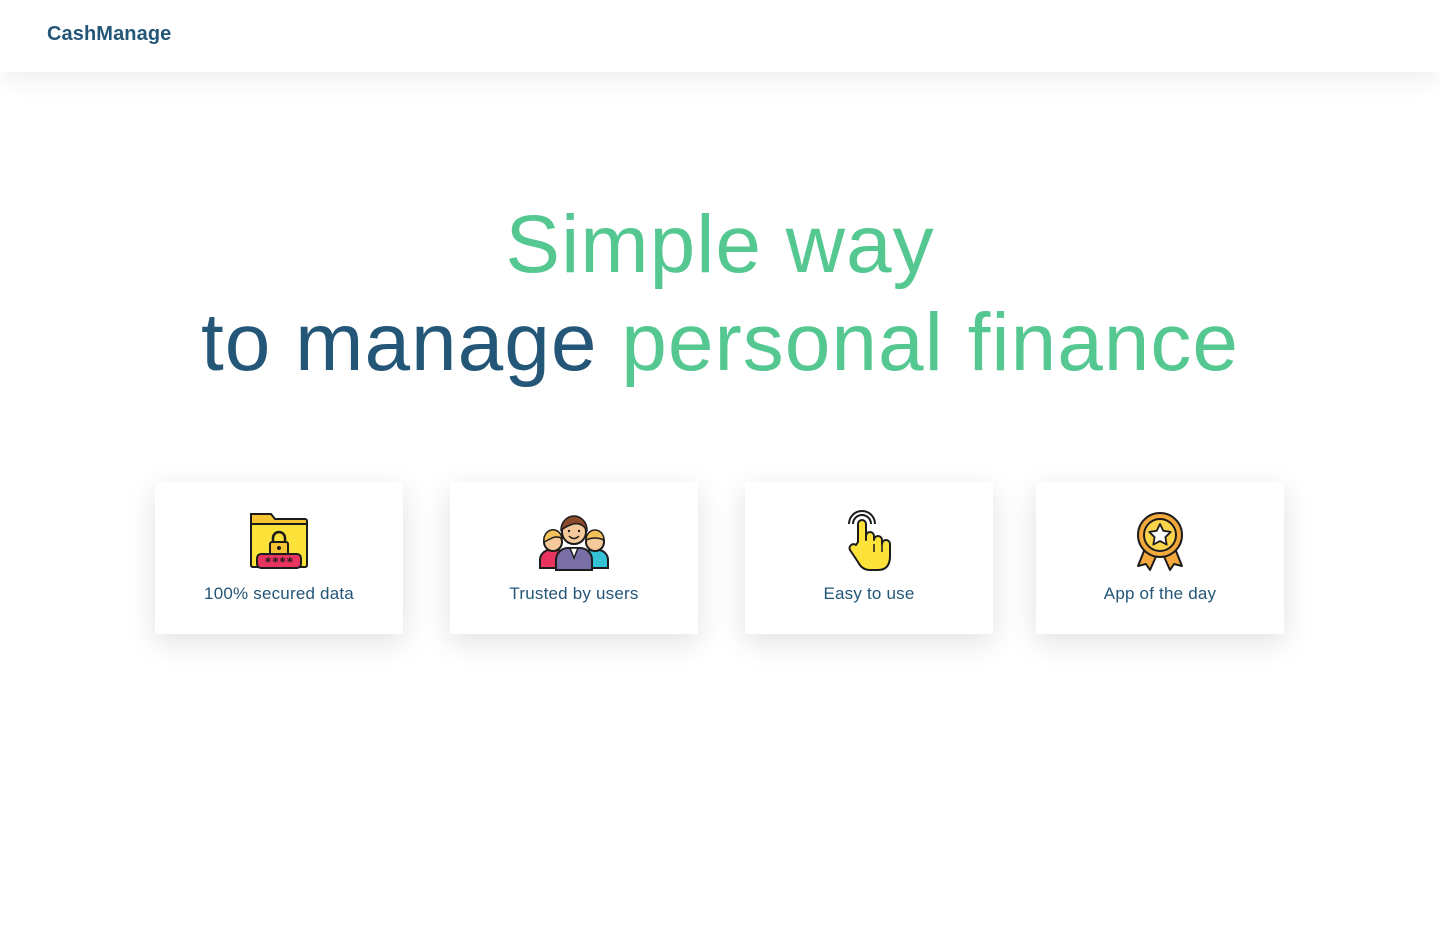  I want to click on feature-card-secured: **** 100% secured data, so click(279, 558).